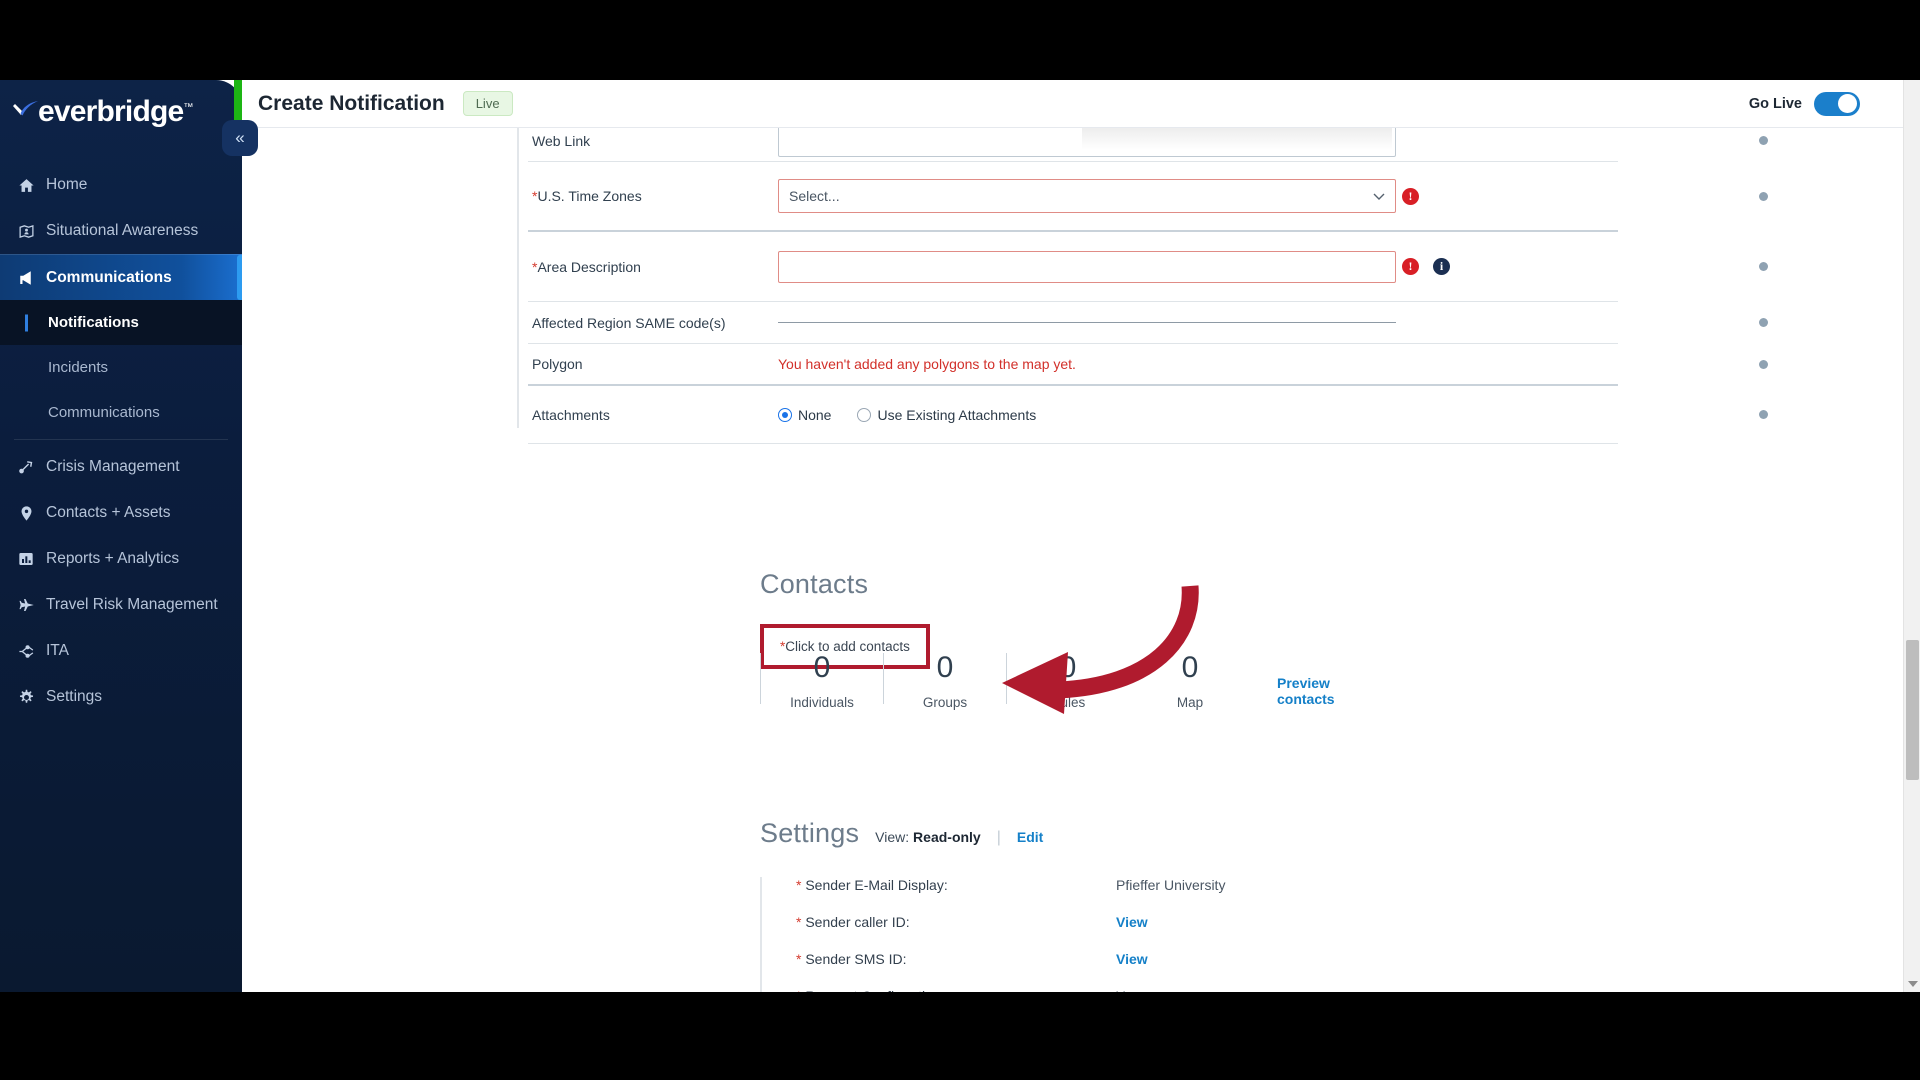  Describe the element at coordinates (956, 959) in the screenshot. I see `settings-key: * Sender SMS ID:` at that location.